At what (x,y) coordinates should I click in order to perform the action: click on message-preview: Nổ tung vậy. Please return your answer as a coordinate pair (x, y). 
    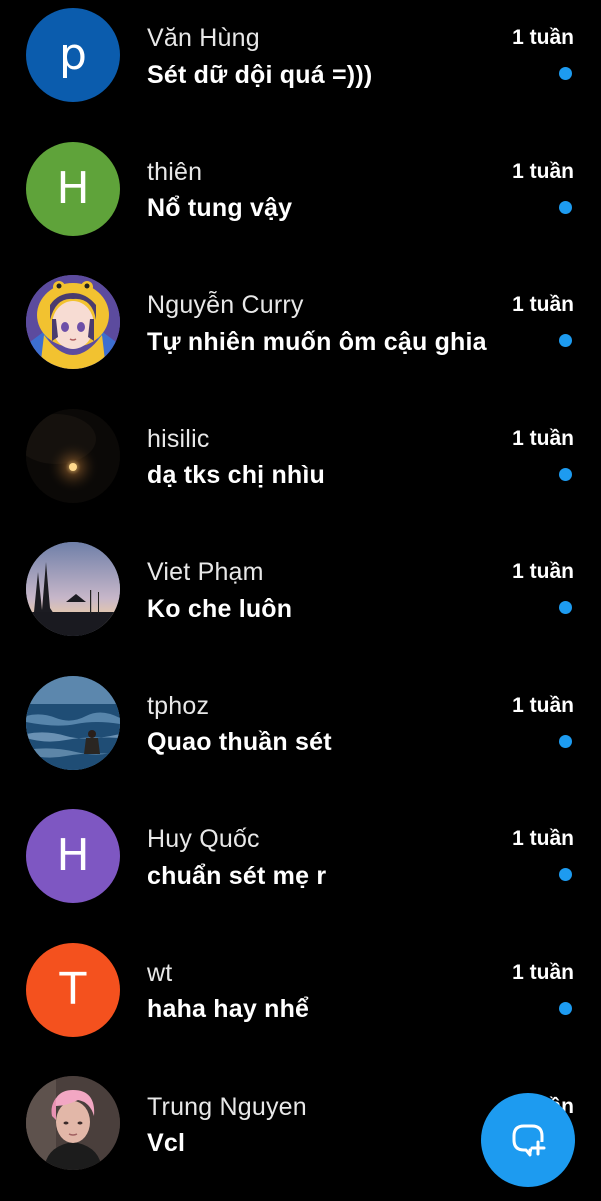
    Looking at the image, I should click on (220, 208).